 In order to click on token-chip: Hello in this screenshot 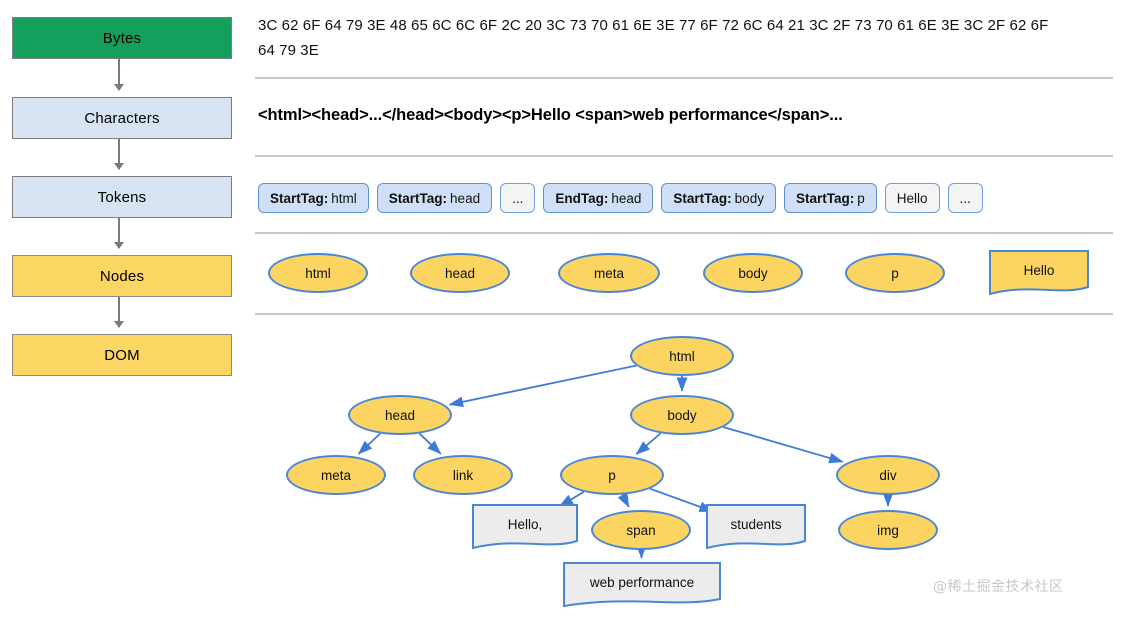, I will do `click(912, 198)`.